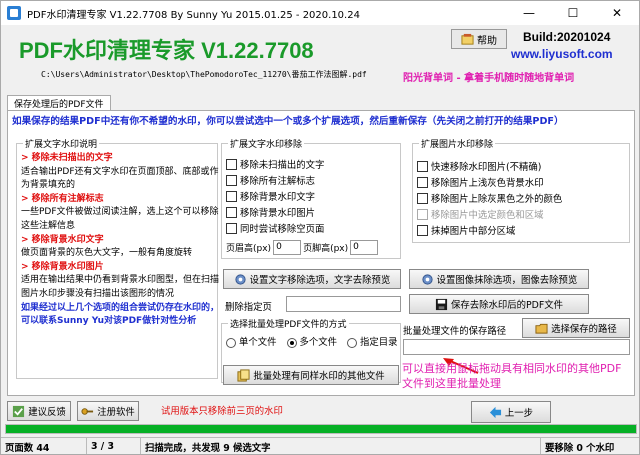 Image resolution: width=640 pixels, height=455 pixels. Describe the element at coordinates (617, 13) in the screenshot. I see `close-button: ✕` at that location.